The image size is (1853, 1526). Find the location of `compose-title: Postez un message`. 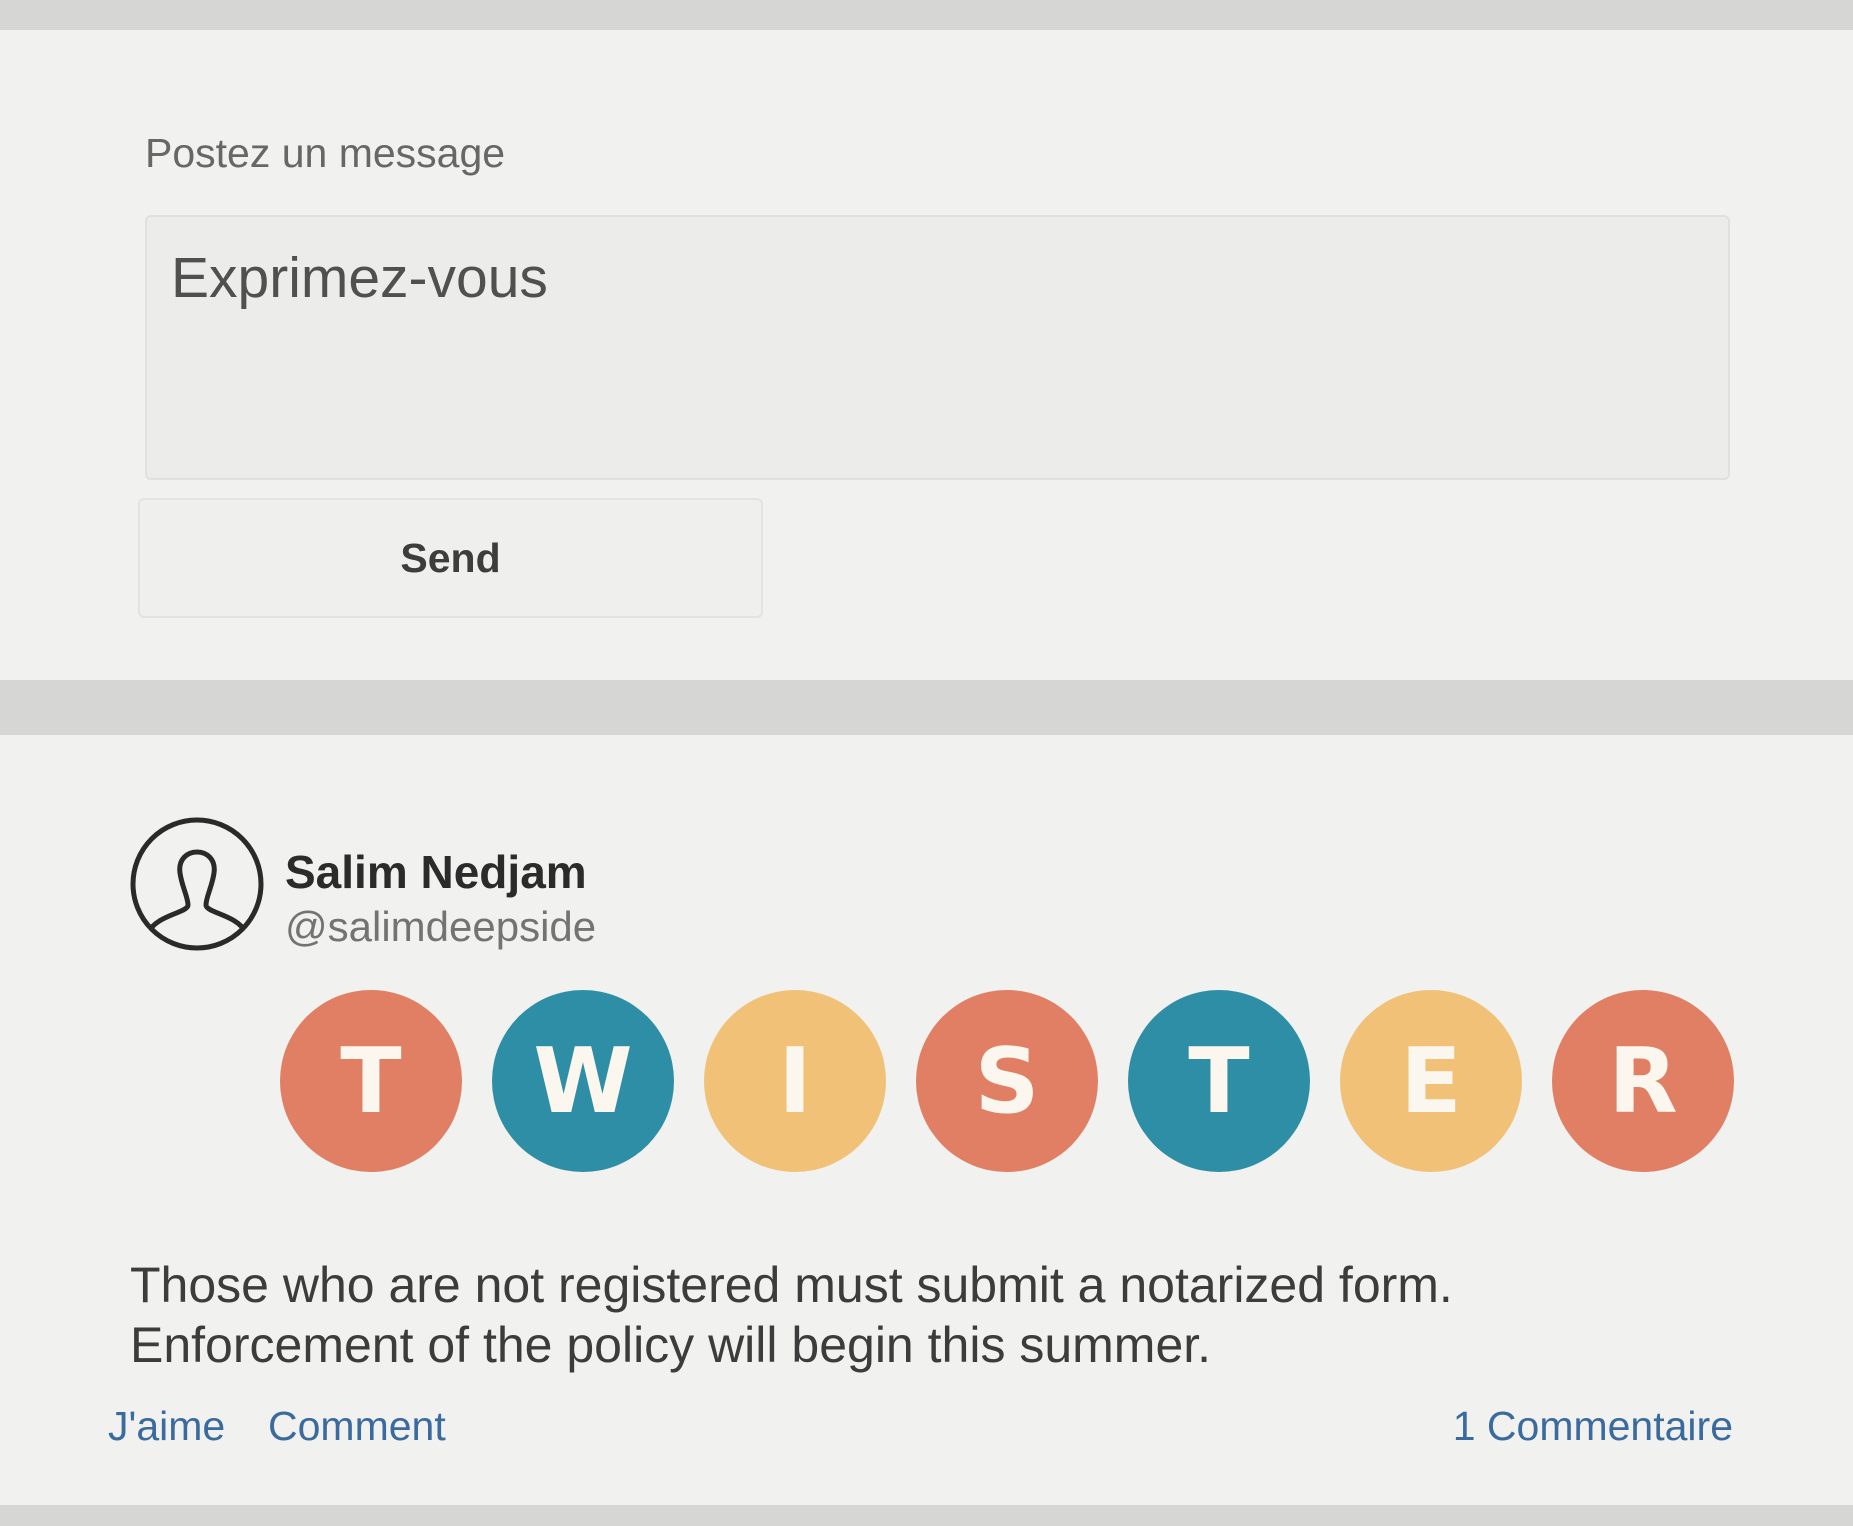

compose-title: Postez un message is located at coordinates (325, 153).